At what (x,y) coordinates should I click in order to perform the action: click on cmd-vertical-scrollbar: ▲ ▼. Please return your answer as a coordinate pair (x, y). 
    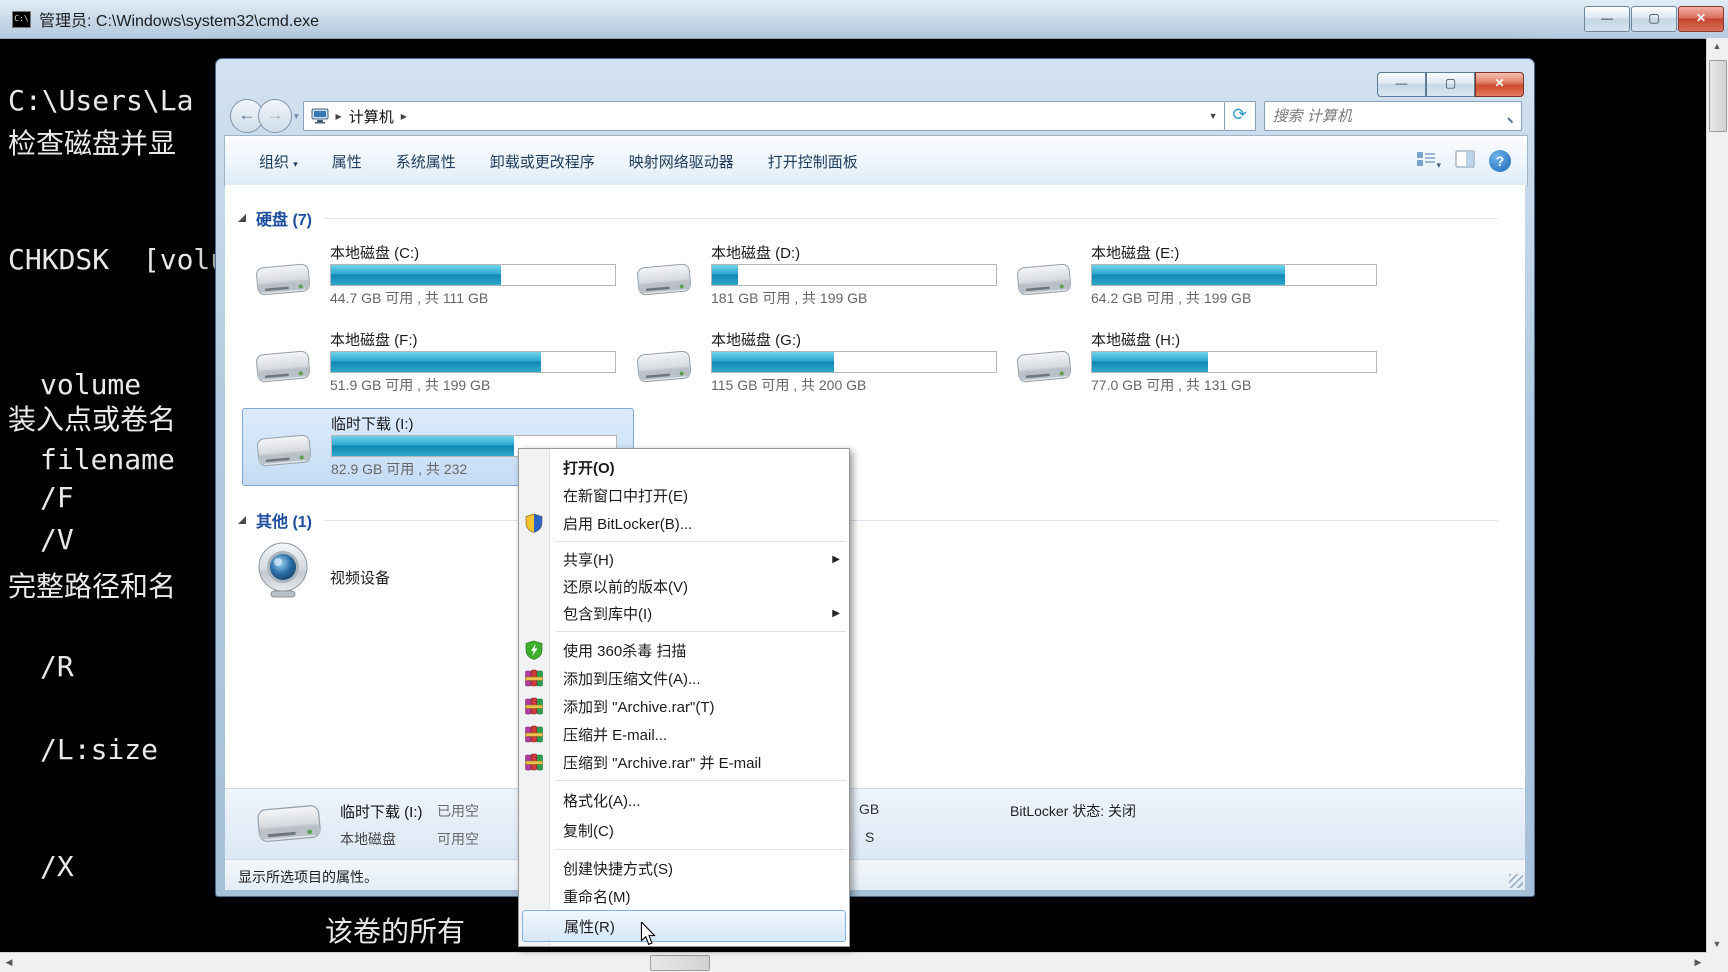
    Looking at the image, I should click on (1717, 495).